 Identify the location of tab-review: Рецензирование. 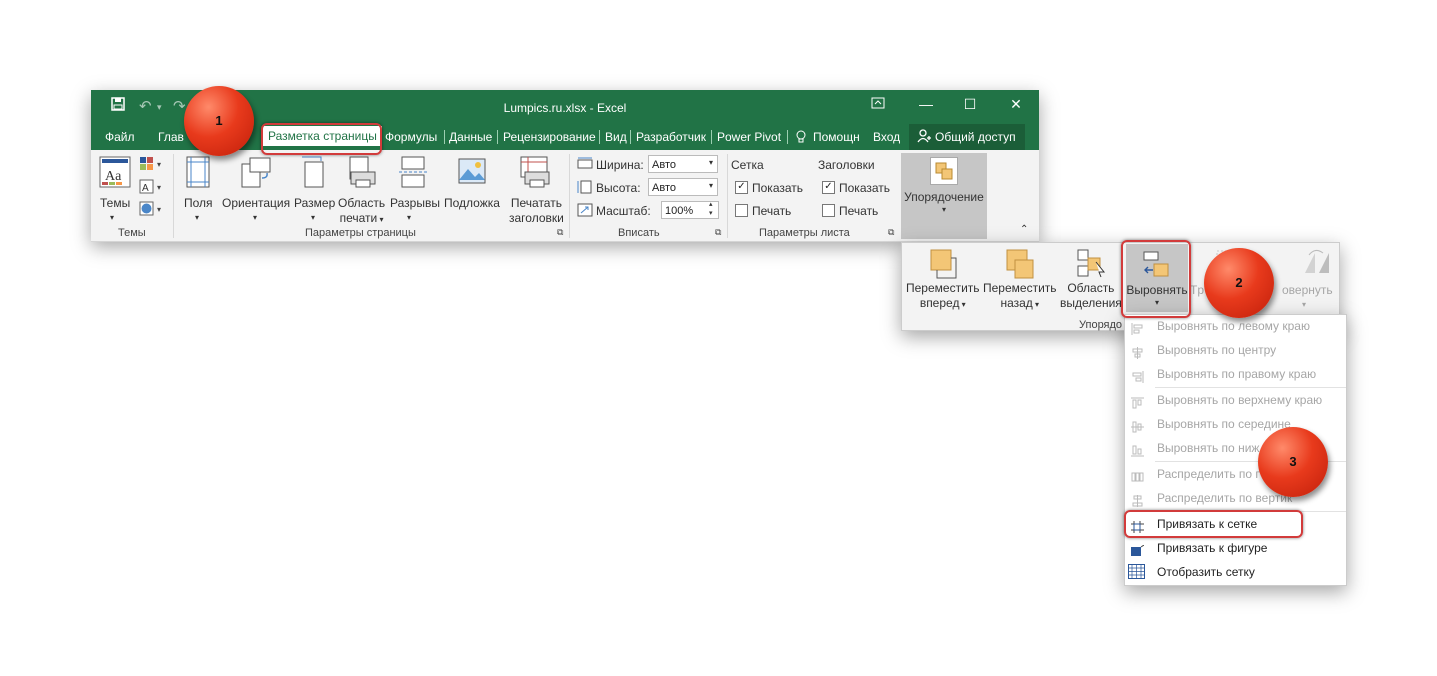
(549, 137).